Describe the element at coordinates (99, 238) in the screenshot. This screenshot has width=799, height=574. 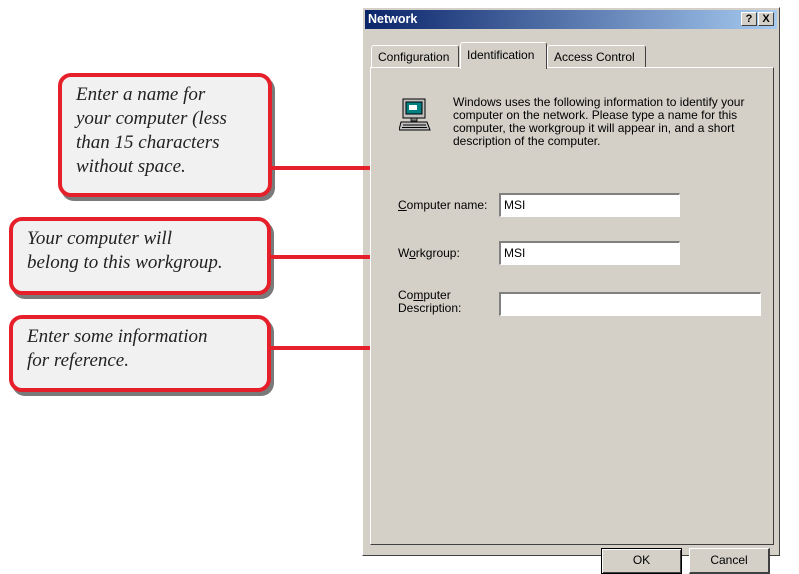
I see `callout-line: Your computer will` at that location.